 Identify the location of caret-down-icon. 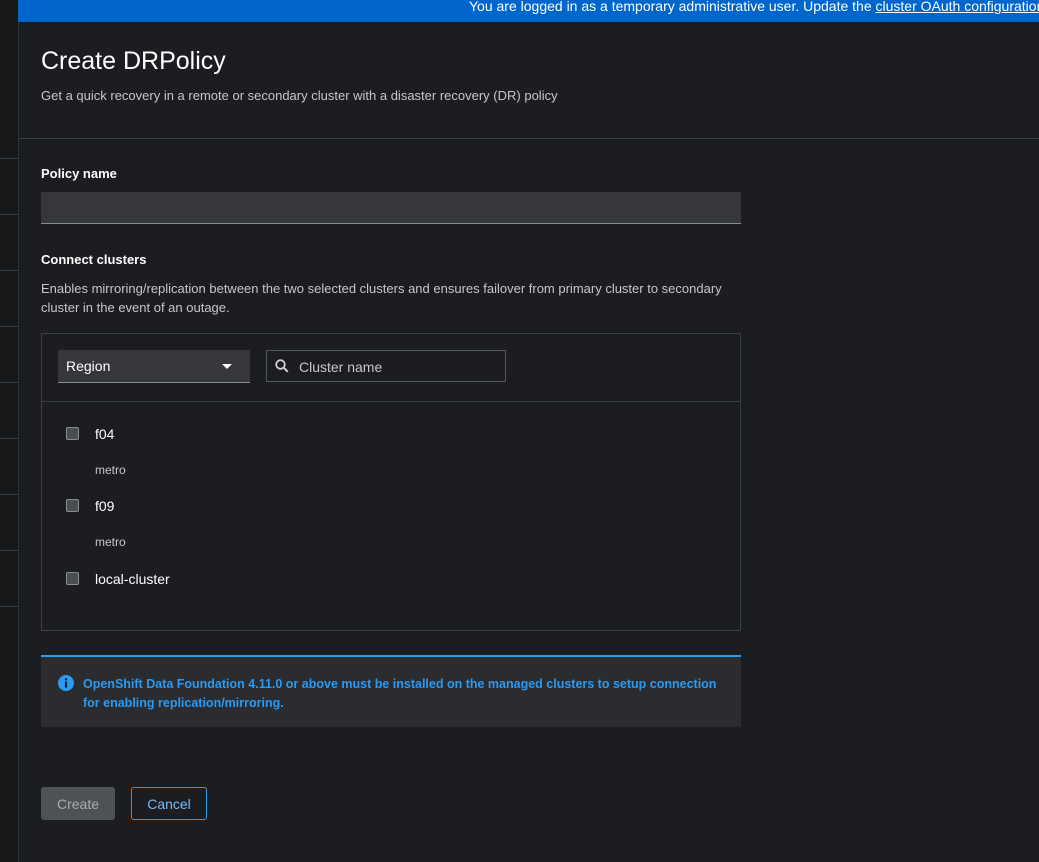
(227, 366).